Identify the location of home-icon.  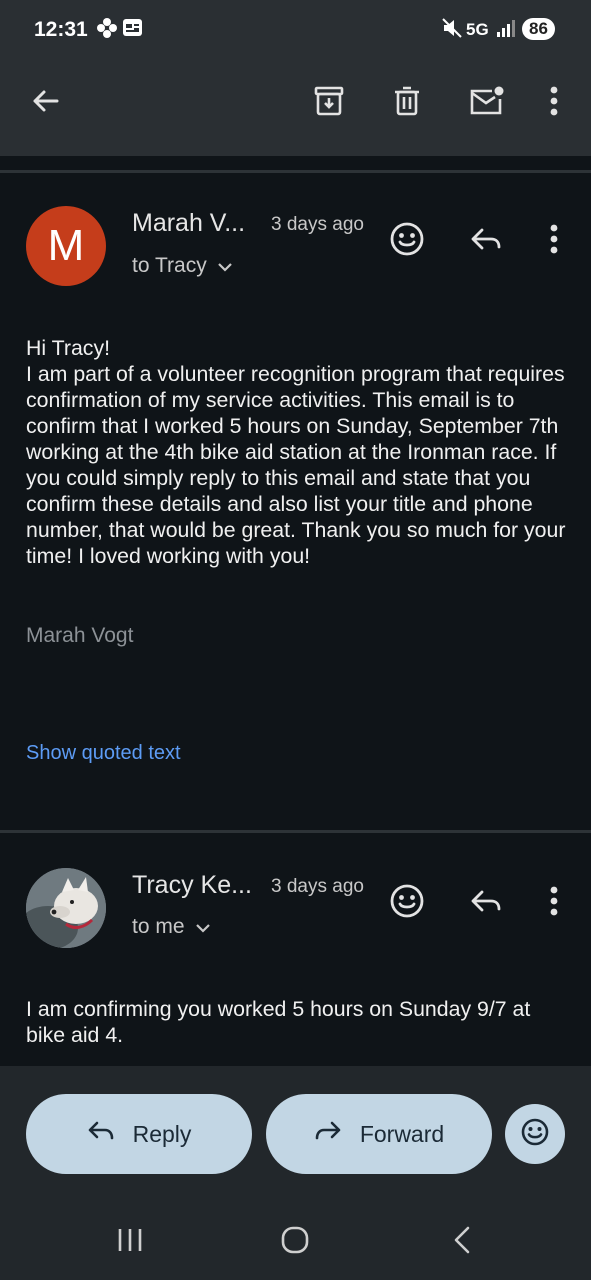
(295, 1240).